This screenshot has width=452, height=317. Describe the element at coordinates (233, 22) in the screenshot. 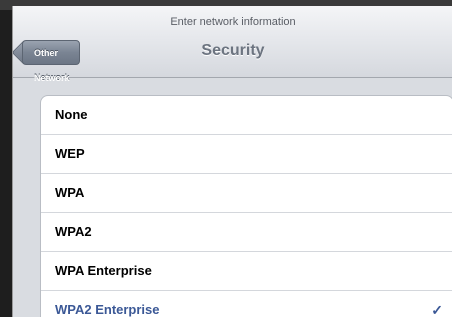

I see `sheet-prompt: Enter network information` at that location.